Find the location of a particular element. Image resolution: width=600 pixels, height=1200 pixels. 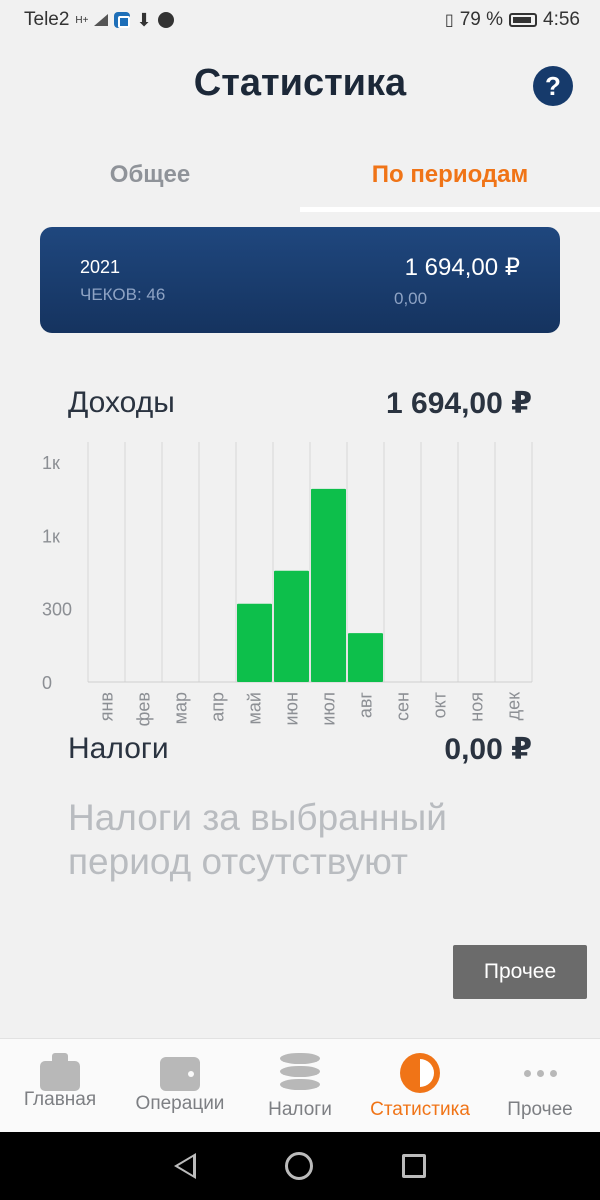

system-navigation-bar is located at coordinates (300, 1166).